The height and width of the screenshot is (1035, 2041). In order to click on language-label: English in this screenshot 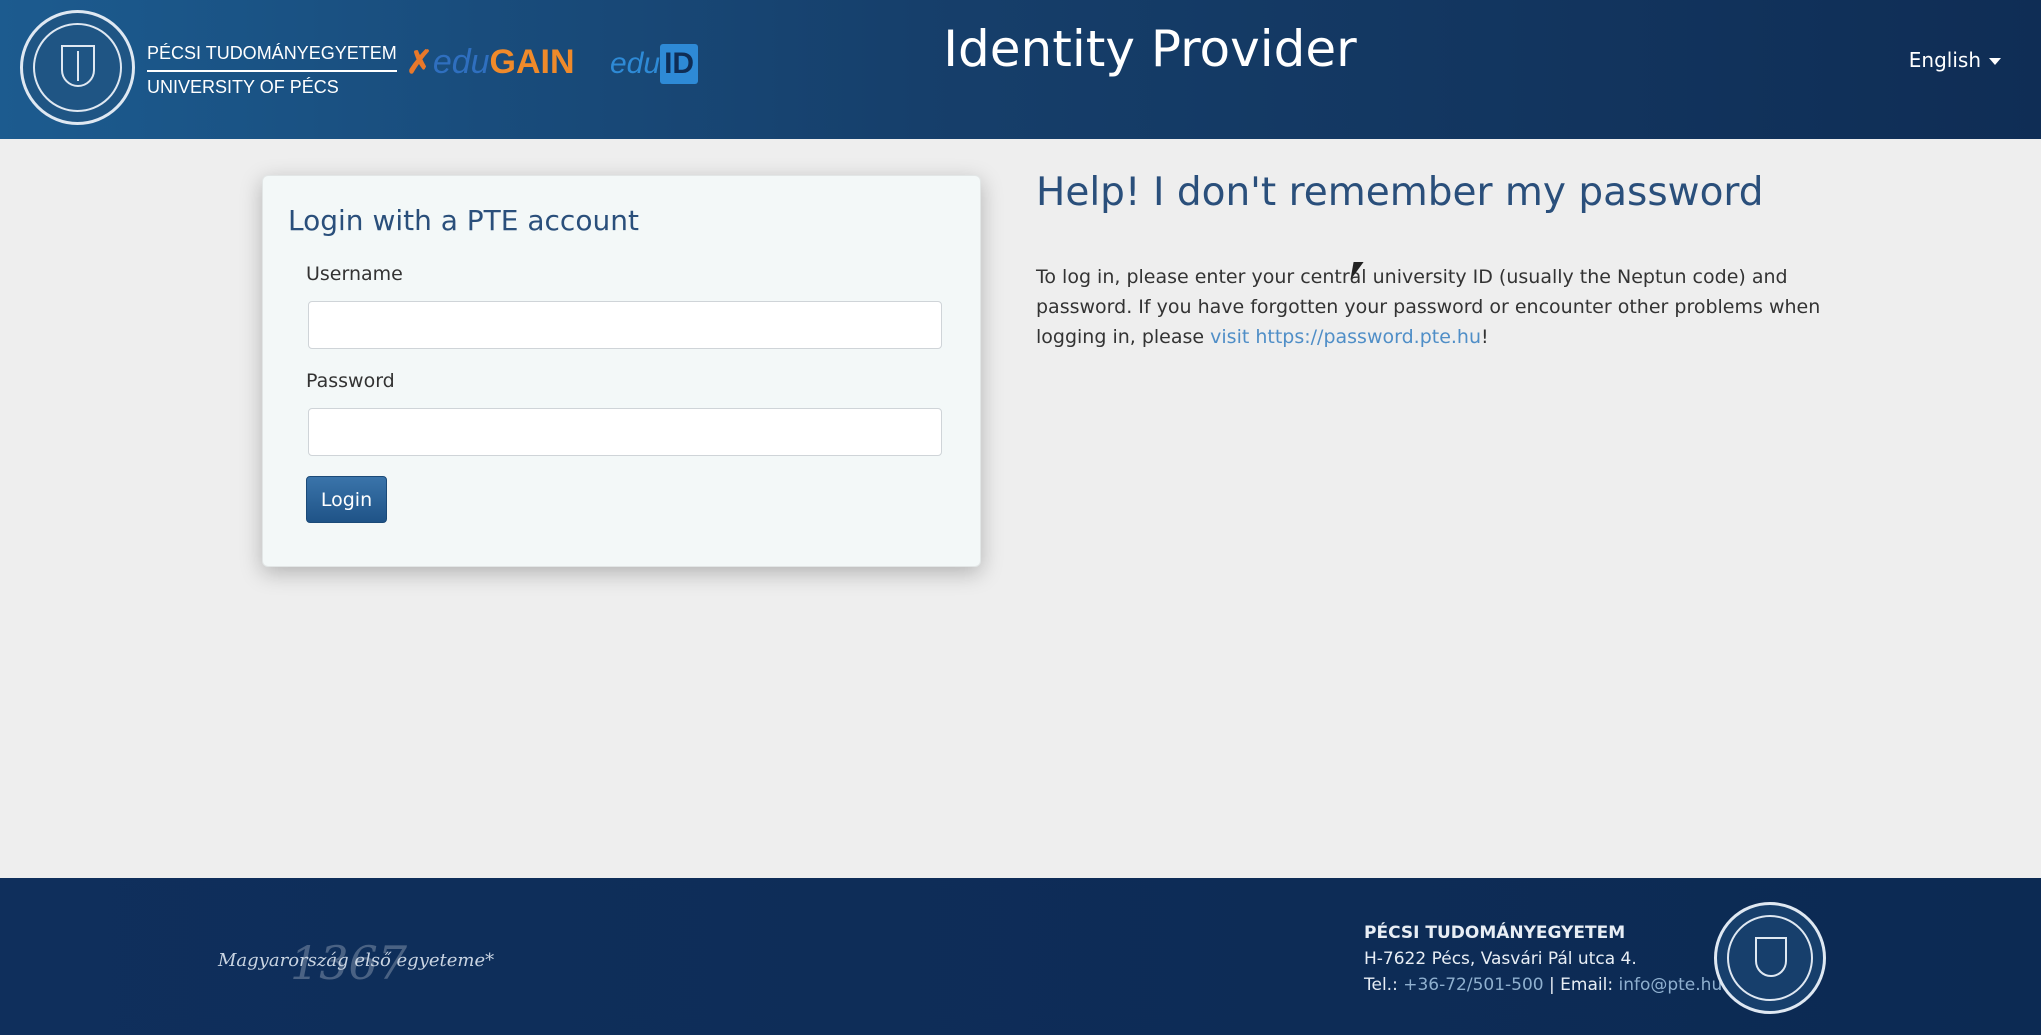, I will do `click(1944, 60)`.